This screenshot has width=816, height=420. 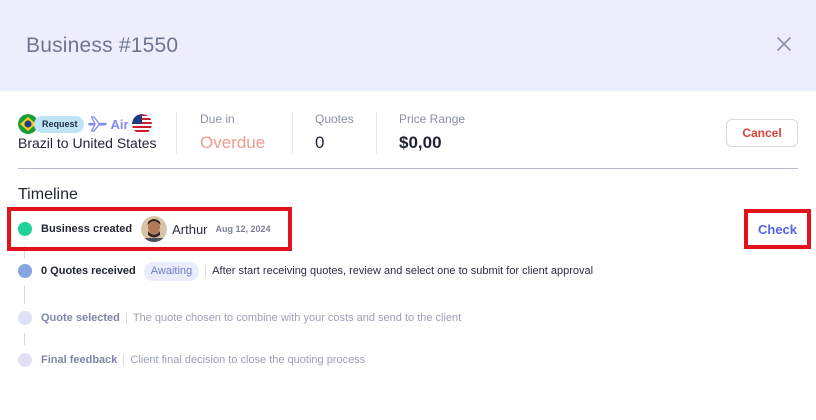 What do you see at coordinates (334, 132) in the screenshot?
I see `quotes-stat: Quotes 0` at bounding box center [334, 132].